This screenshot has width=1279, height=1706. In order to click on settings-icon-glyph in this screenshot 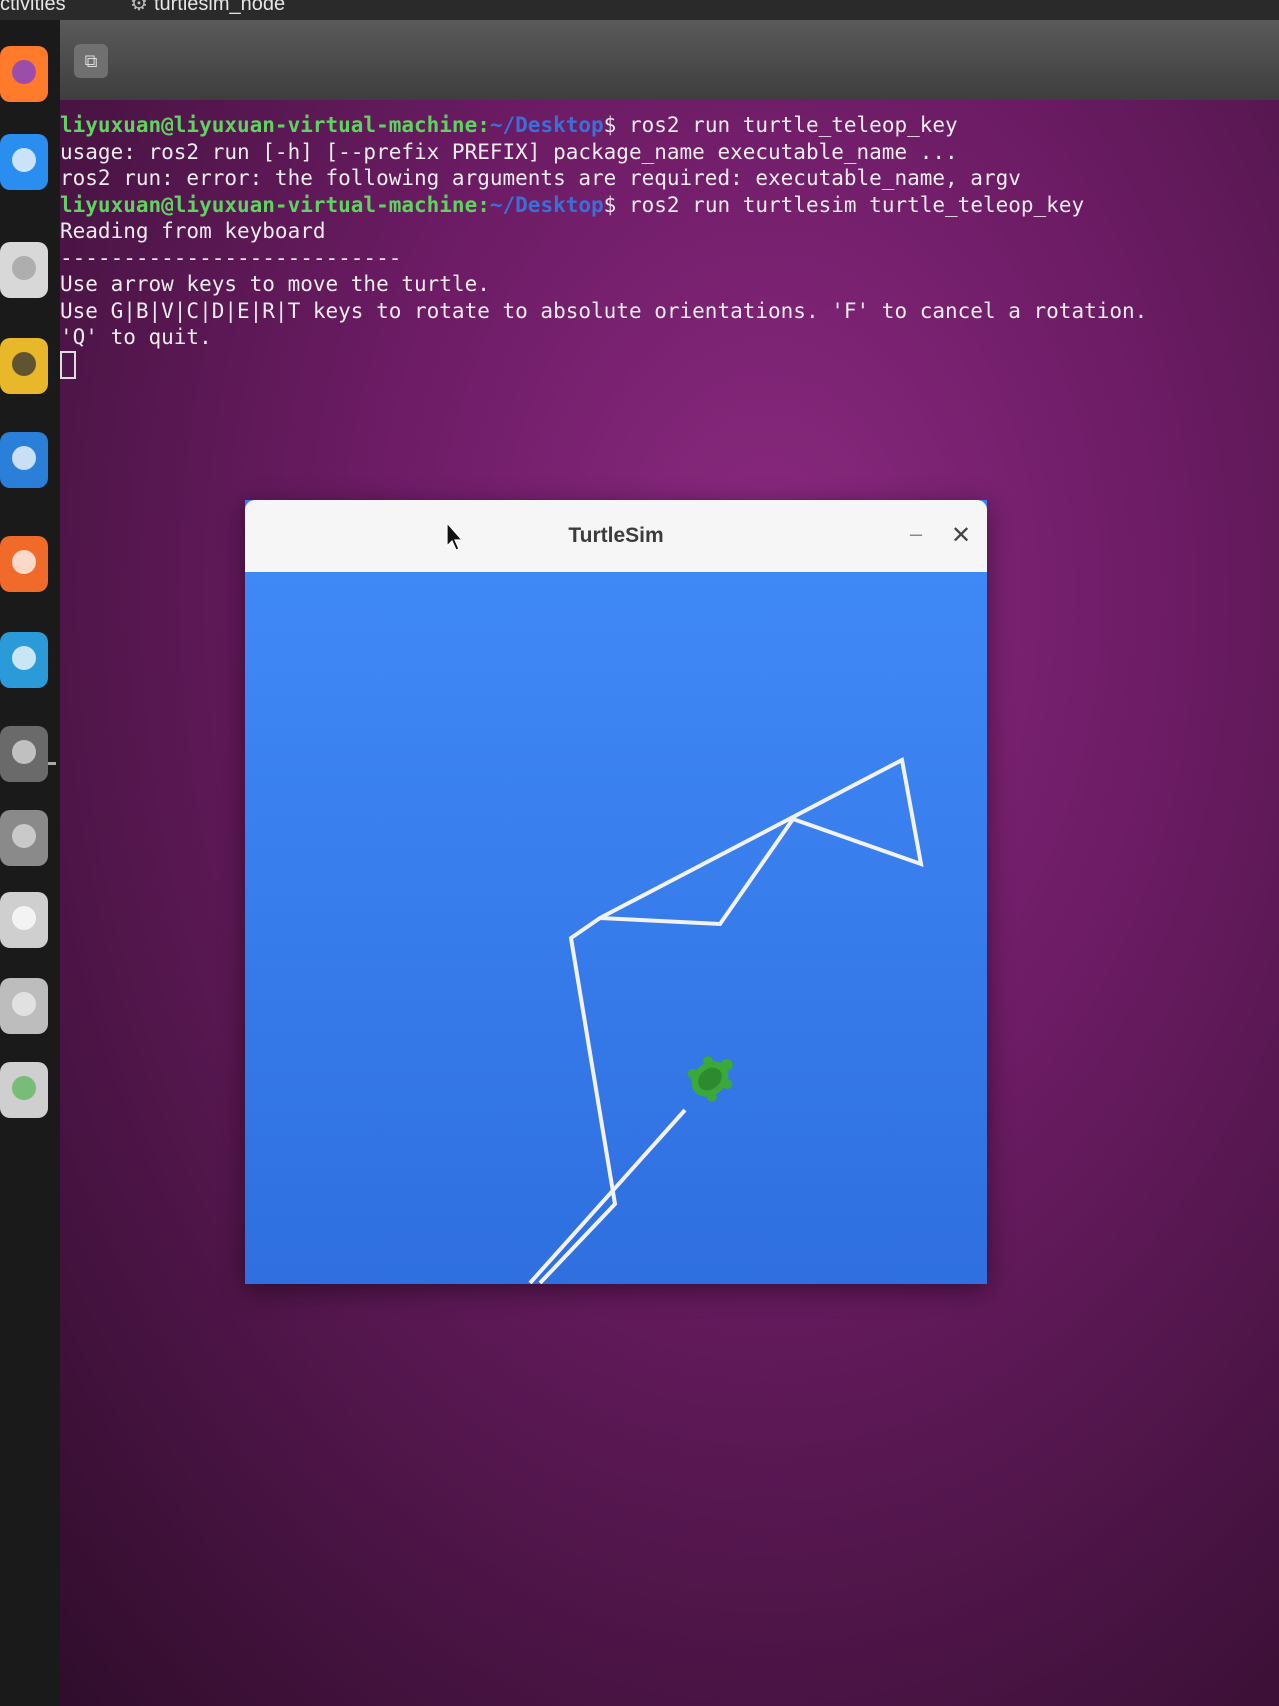, I will do `click(24, 836)`.